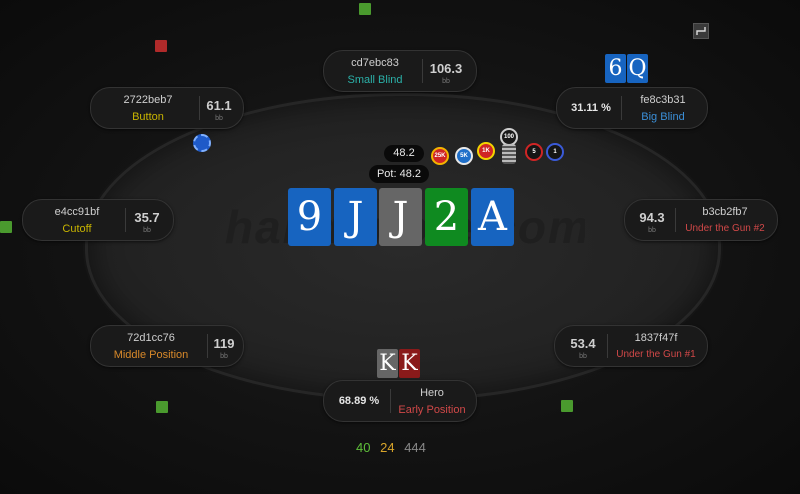  What do you see at coordinates (663, 117) in the screenshot?
I see `player-position: Big Blind` at bounding box center [663, 117].